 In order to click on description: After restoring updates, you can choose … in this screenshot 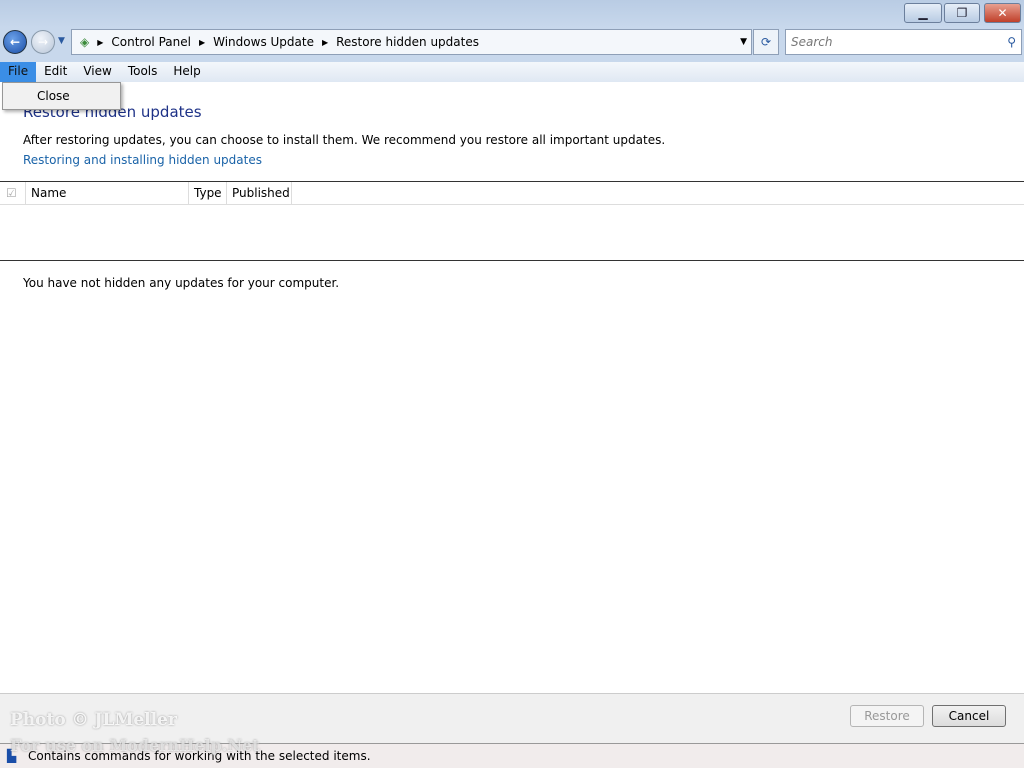, I will do `click(344, 140)`.